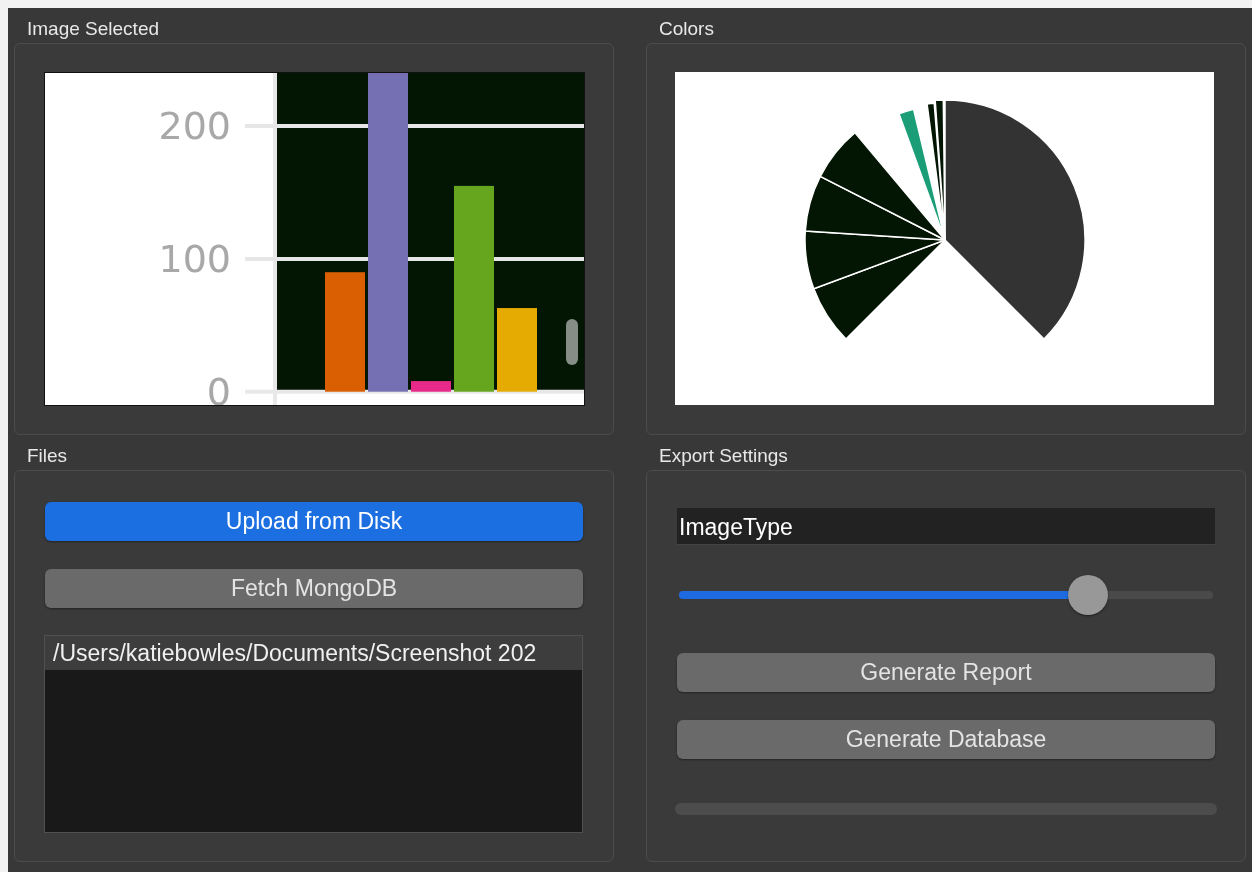 The width and height of the screenshot is (1252, 872). I want to click on scroll-handle, so click(572, 342).